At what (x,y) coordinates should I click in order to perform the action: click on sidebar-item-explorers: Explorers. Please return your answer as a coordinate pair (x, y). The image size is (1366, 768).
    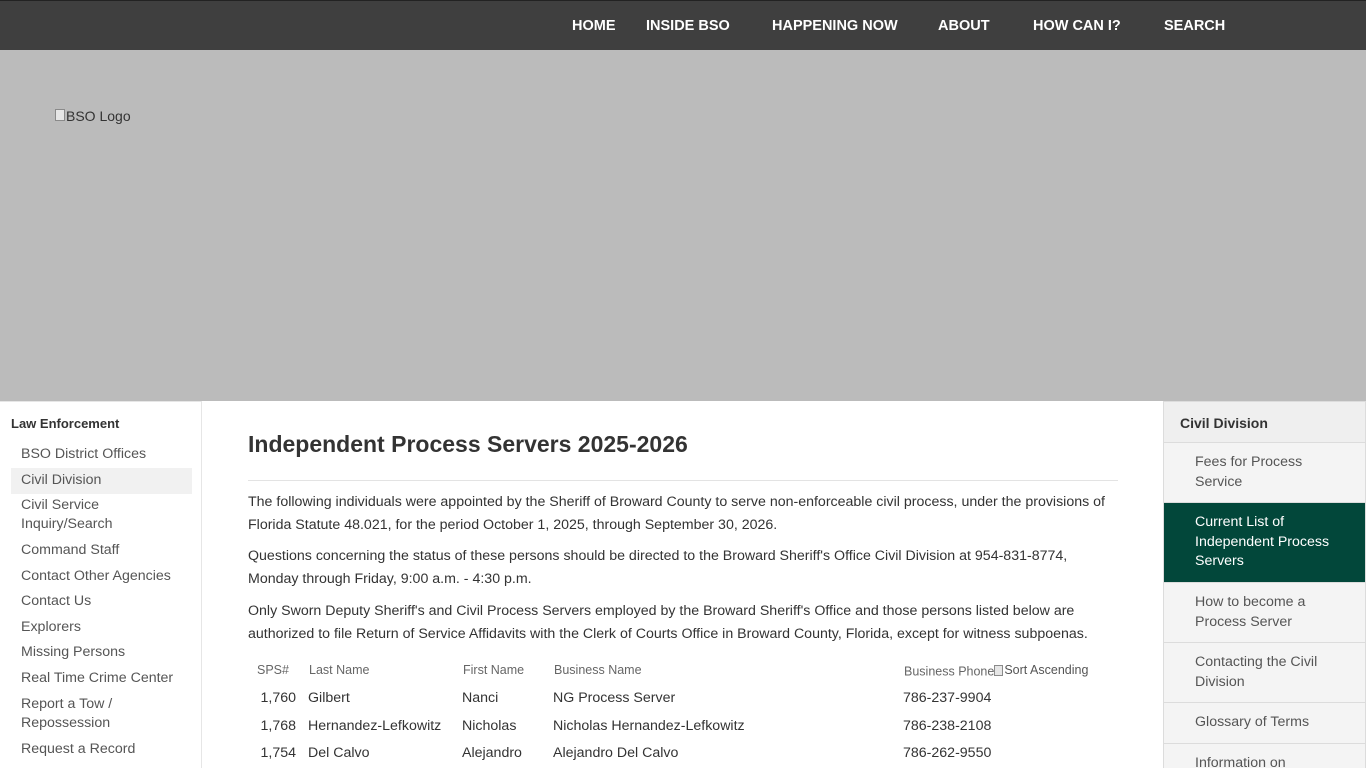
    Looking at the image, I should click on (101, 627).